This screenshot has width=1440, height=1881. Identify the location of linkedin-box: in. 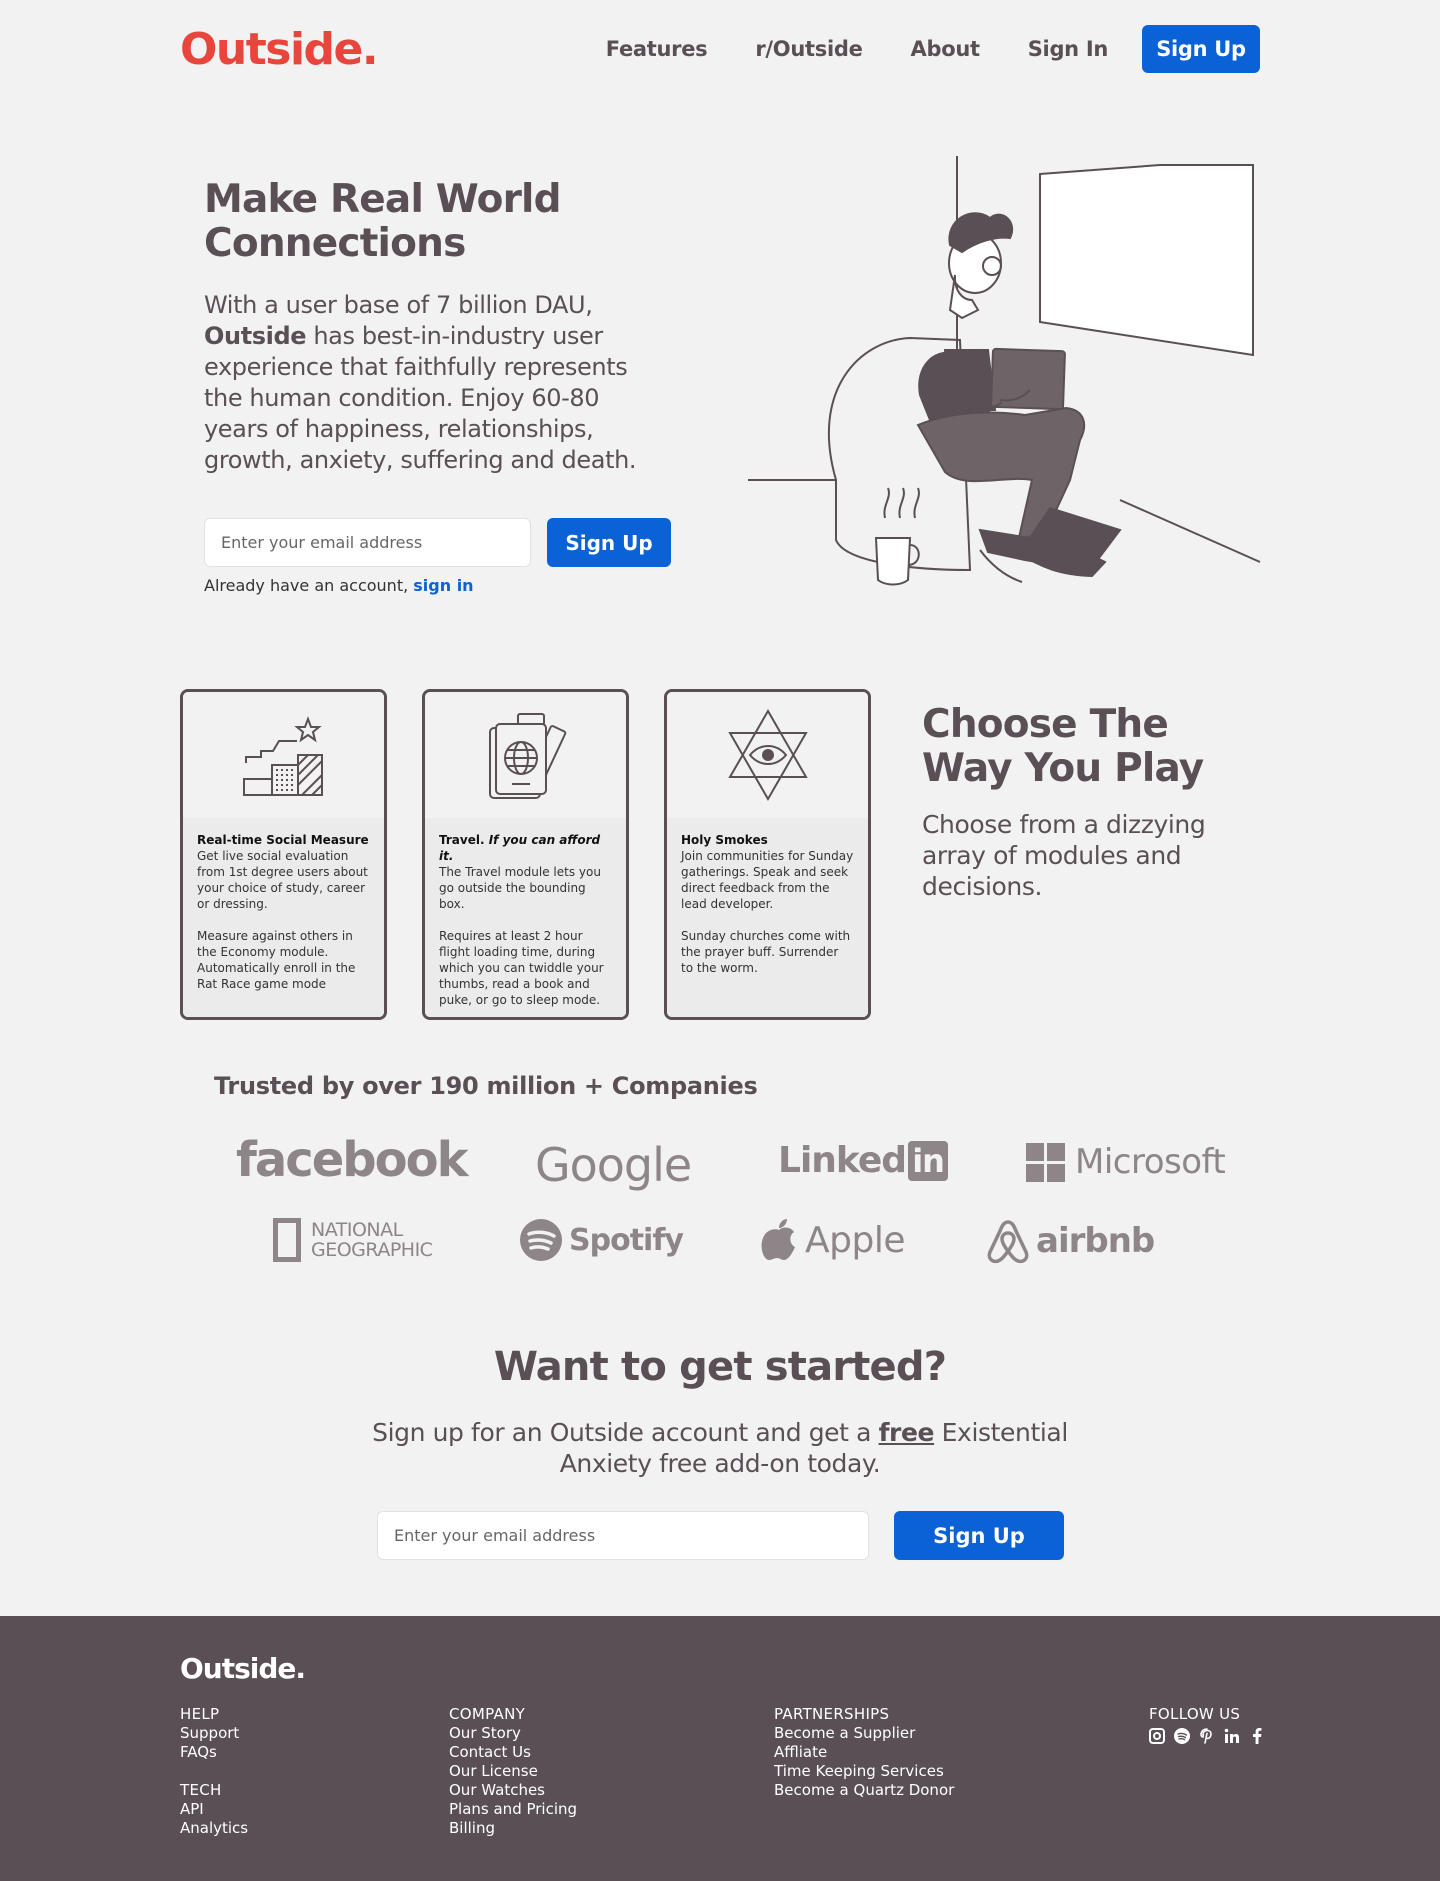
(928, 1160).